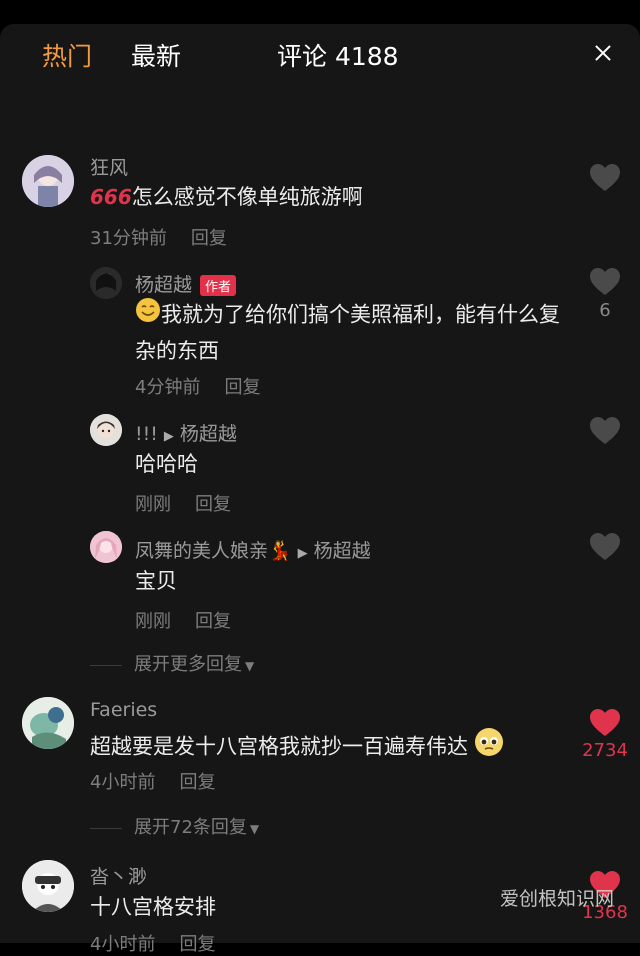 This screenshot has height=956, width=640. I want to click on comment-text: 666怎么感觉不像单纯旅游啊, so click(226, 197).